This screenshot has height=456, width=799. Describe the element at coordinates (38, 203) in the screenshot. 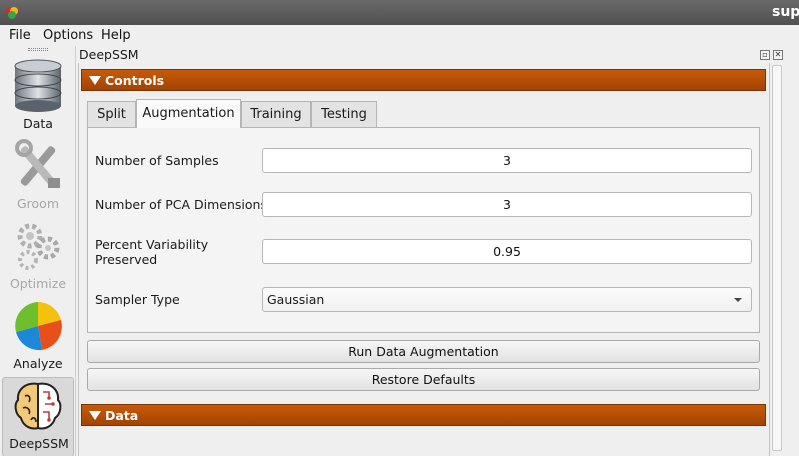

I see `module-groom-label: Groom` at that location.